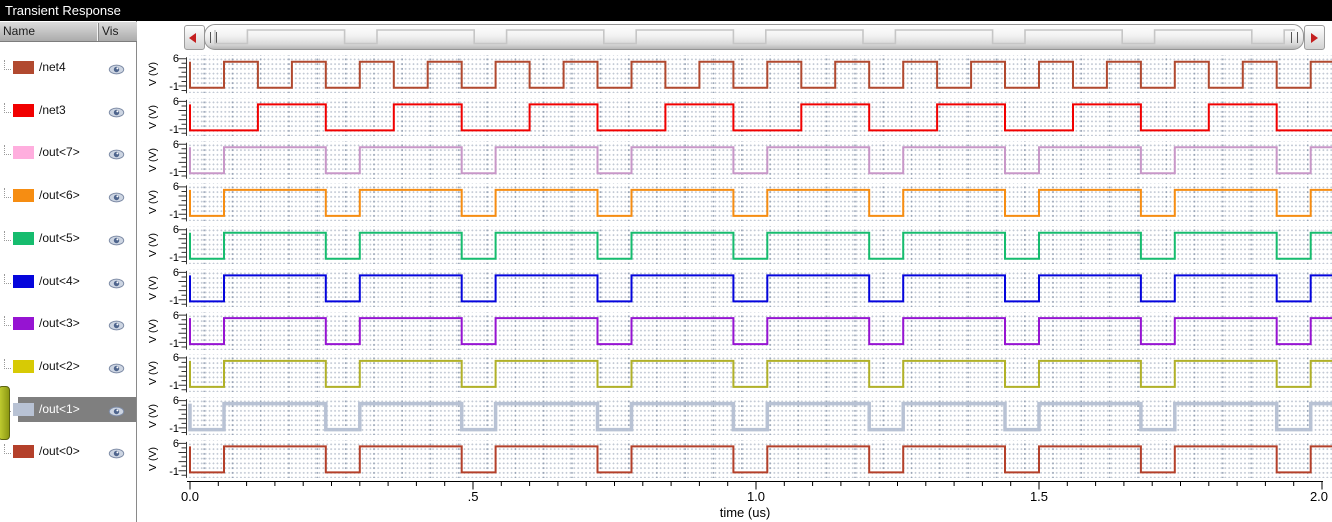  I want to click on thumb-right-grip-icon, so click(1294, 37).